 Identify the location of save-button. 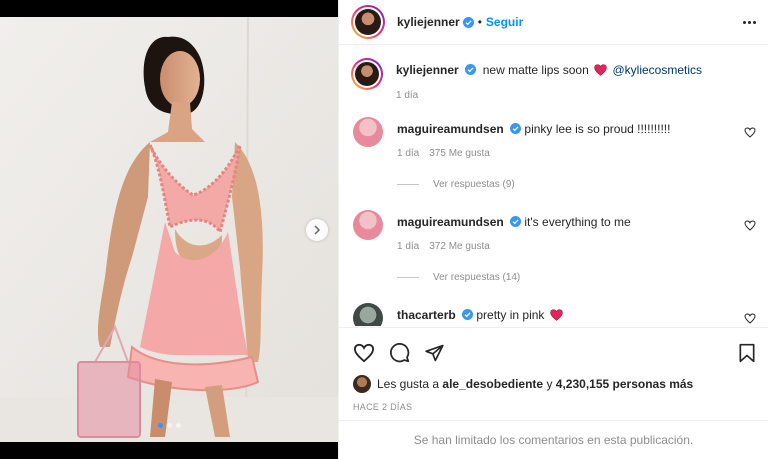
(747, 353).